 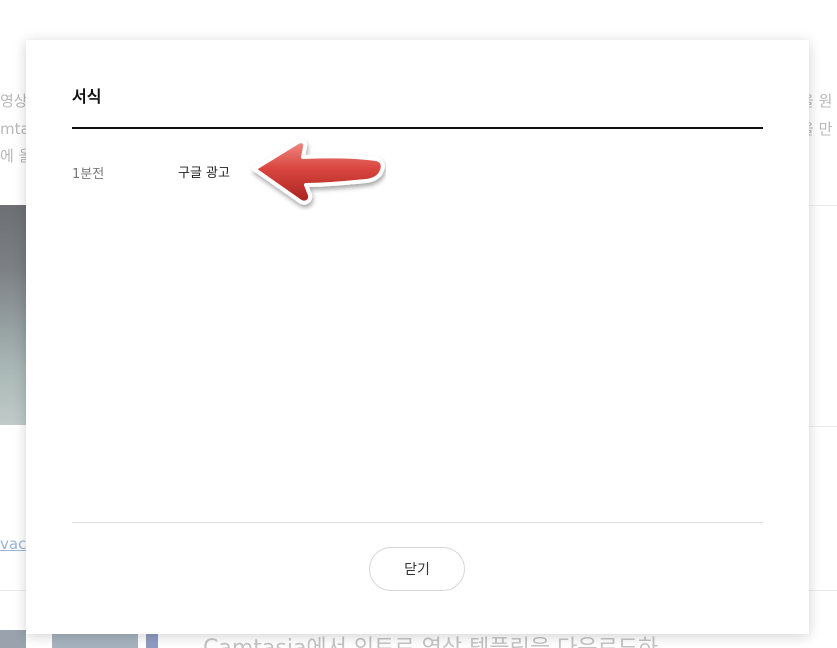 What do you see at coordinates (13, 544) in the screenshot?
I see `background-link: vac` at bounding box center [13, 544].